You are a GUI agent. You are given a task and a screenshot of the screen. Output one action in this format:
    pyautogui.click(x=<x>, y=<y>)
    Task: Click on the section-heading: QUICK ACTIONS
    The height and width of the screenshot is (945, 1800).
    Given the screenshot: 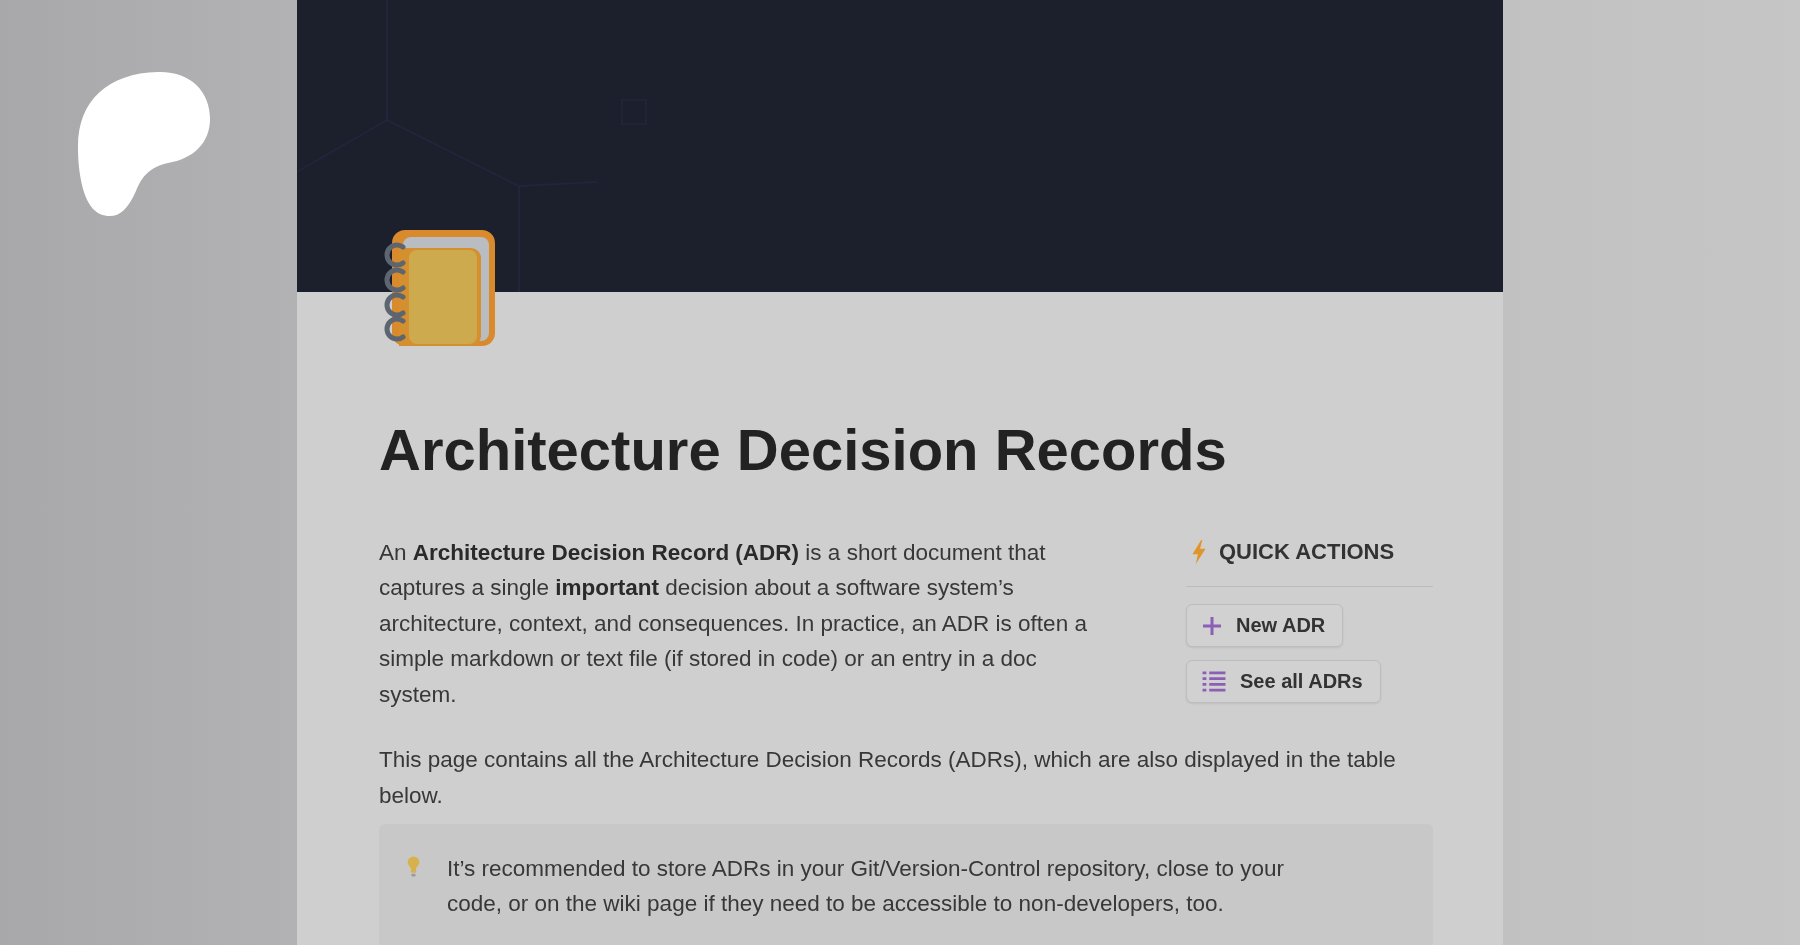 What is the action you would take?
    pyautogui.click(x=1307, y=552)
    